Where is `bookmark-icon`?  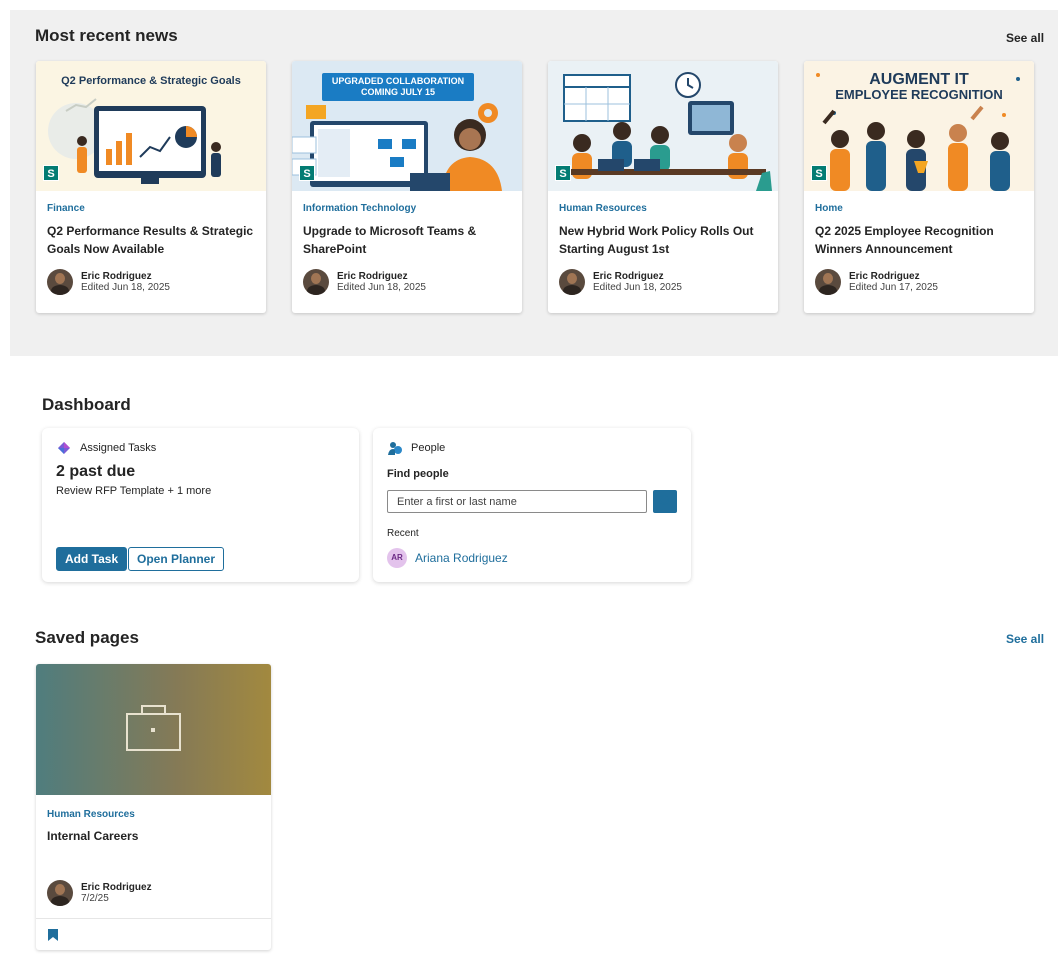 bookmark-icon is located at coordinates (53, 935).